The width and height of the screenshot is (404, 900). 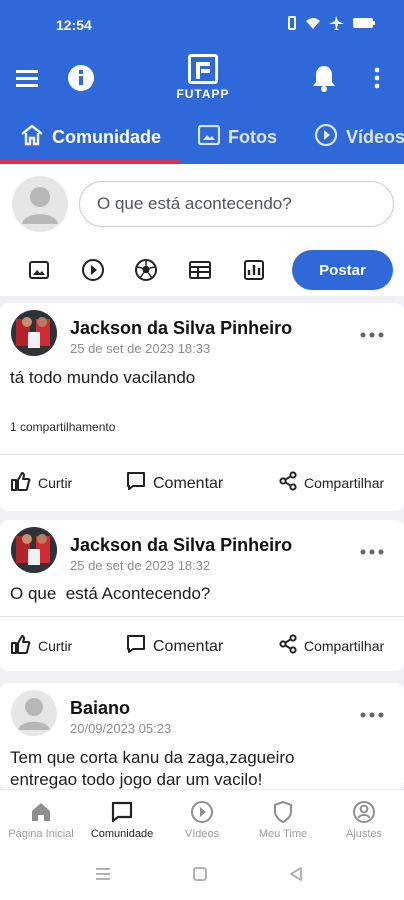 What do you see at coordinates (122, 834) in the screenshot?
I see `nav-community-label: Comunidade` at bounding box center [122, 834].